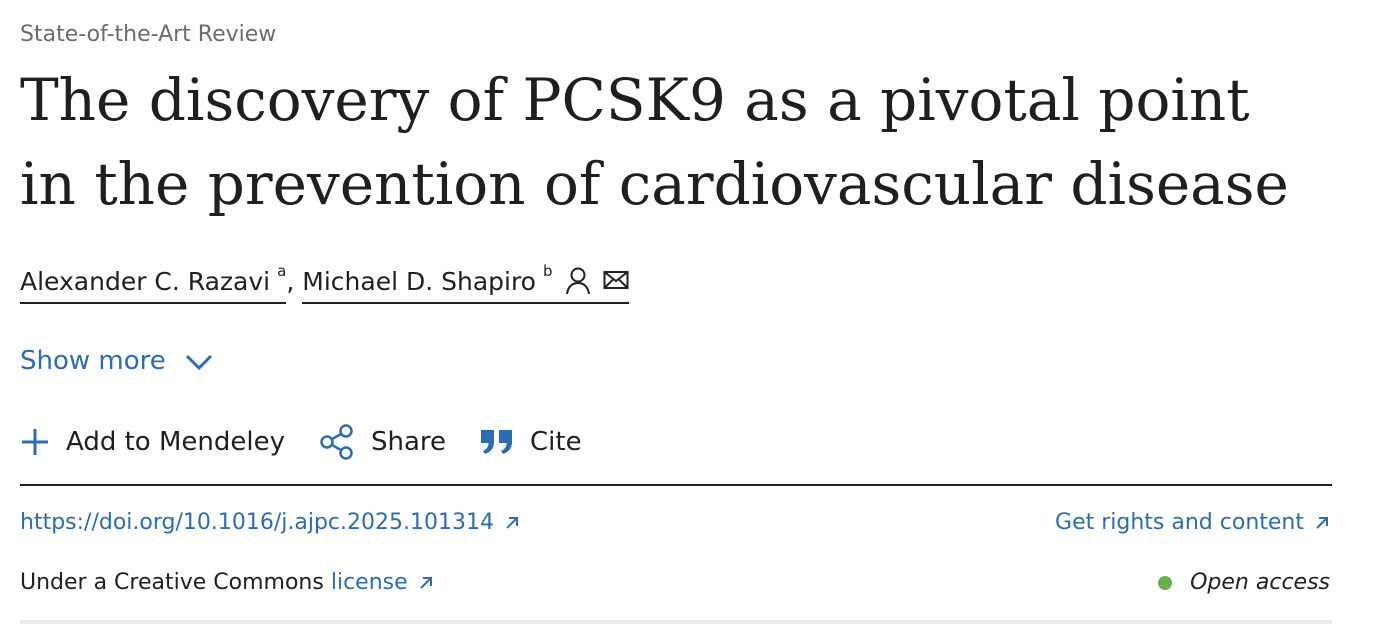  What do you see at coordinates (318, 442) in the screenshot?
I see `article-actions: Add to Mendeley Share Cite` at bounding box center [318, 442].